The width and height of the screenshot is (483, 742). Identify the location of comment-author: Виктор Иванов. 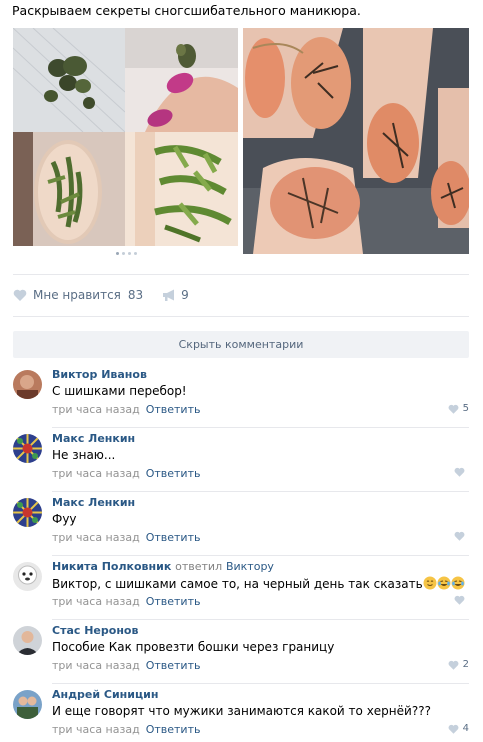
(99, 374).